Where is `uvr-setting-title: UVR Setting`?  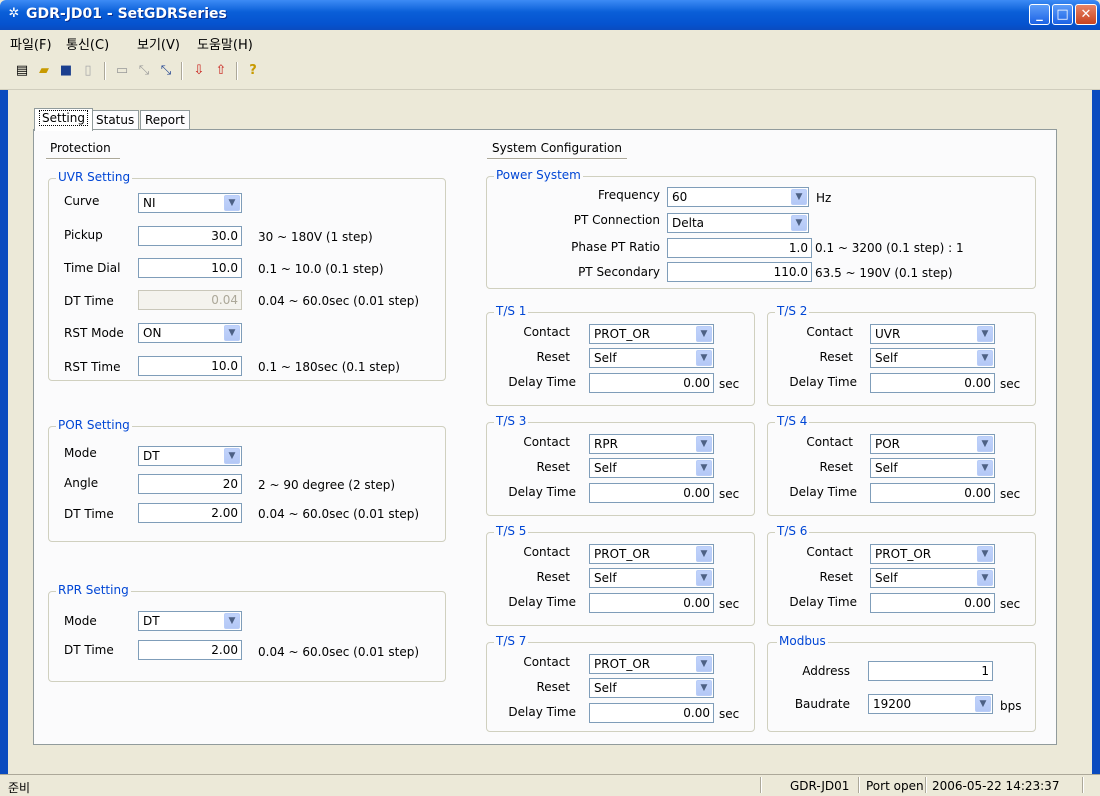 uvr-setting-title: UVR Setting is located at coordinates (94, 177).